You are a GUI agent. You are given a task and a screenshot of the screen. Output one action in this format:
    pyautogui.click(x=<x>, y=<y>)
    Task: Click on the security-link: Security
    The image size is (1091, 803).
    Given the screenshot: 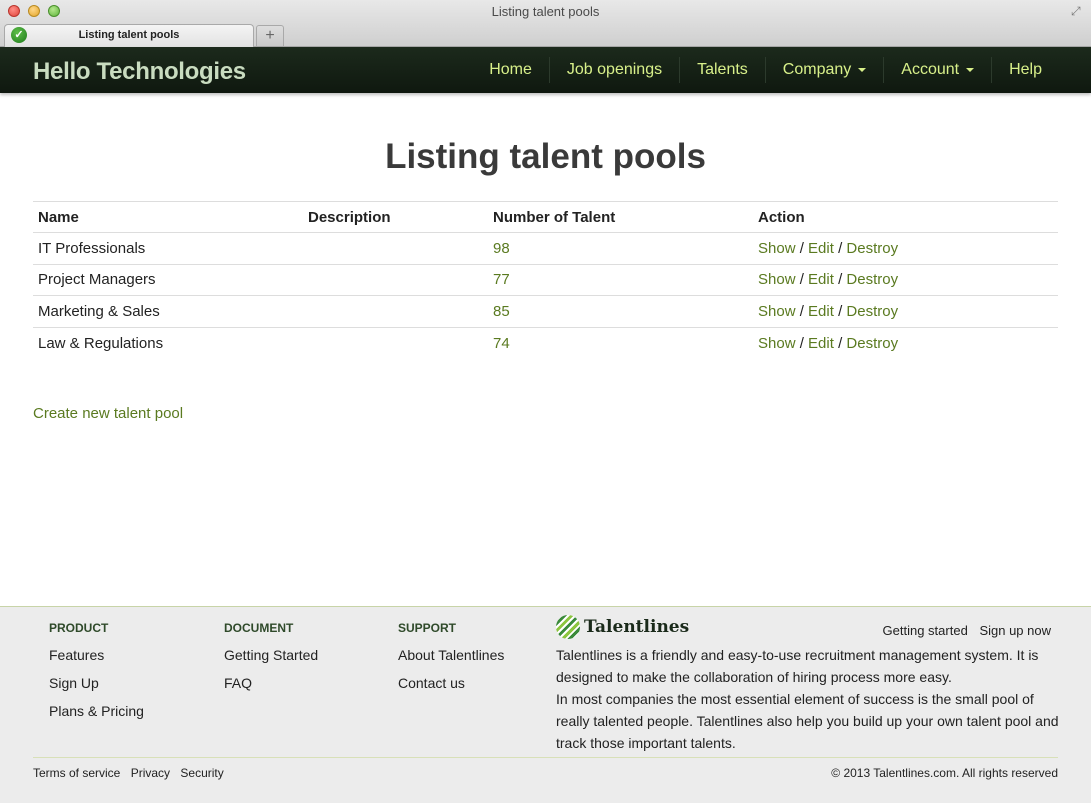 What is the action you would take?
    pyautogui.click(x=201, y=773)
    